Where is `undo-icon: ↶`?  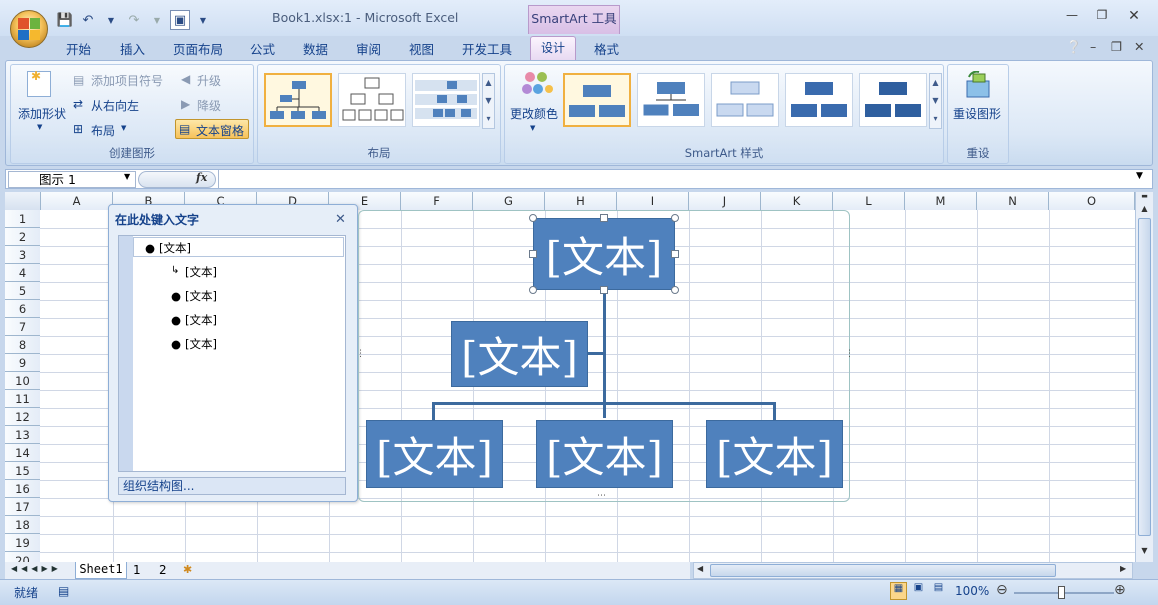
undo-icon: ↶ is located at coordinates (88, 20).